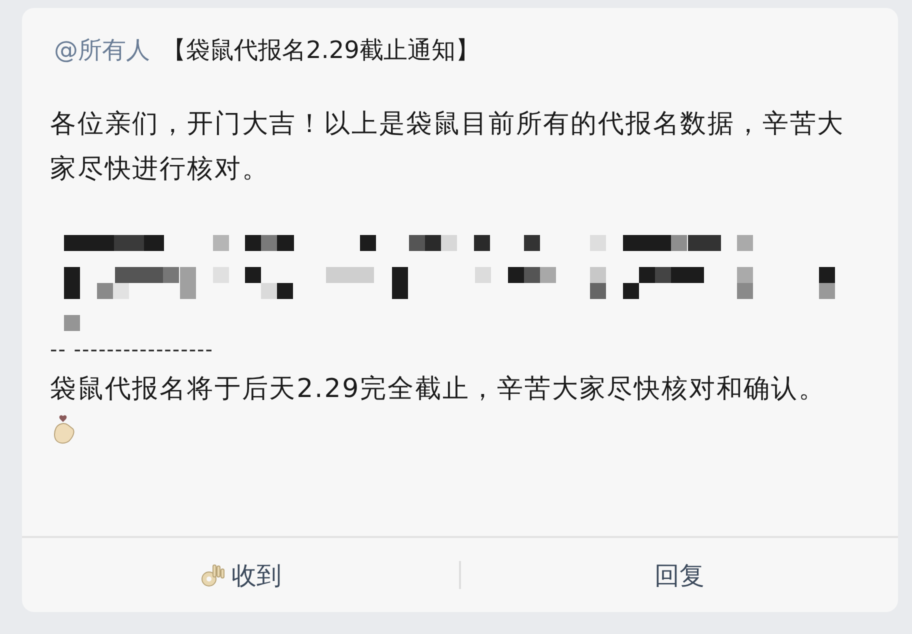 Image resolution: width=912 pixels, height=634 pixels. I want to click on message-text: 各位亲们，开门大吉！以上是袋鼠目前所有的代报名数据，辛苦大家尽快进行核对。, so click(448, 147).